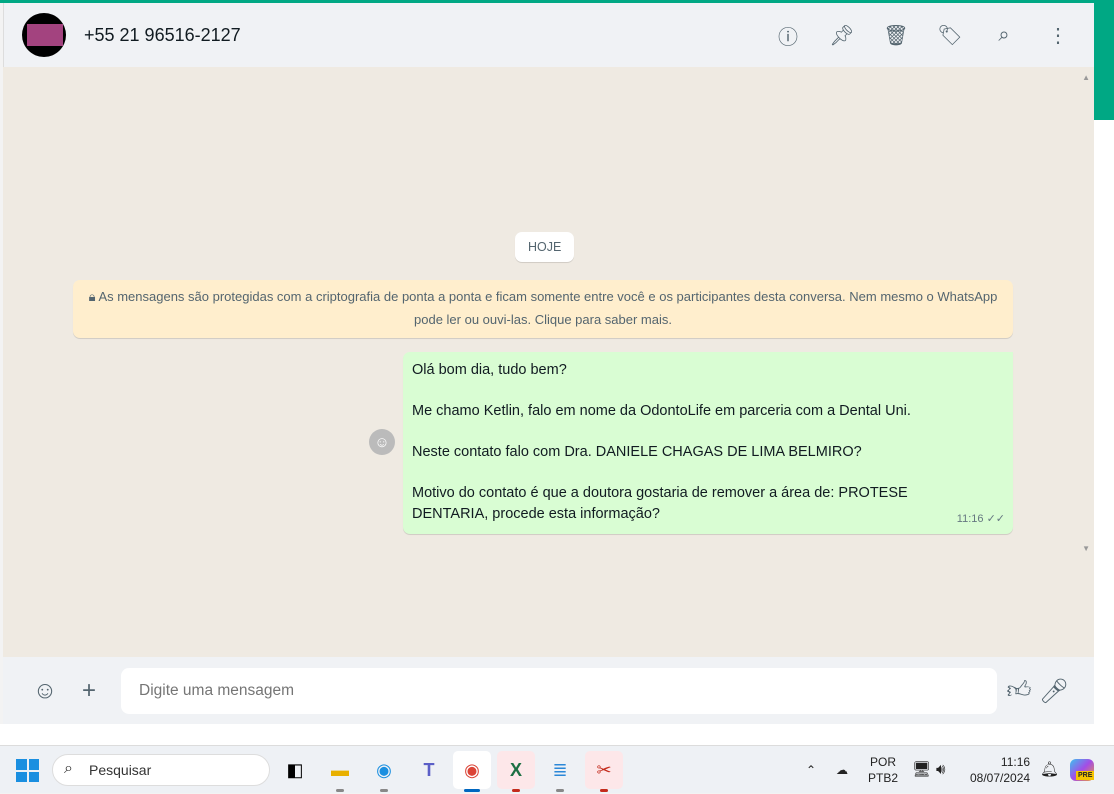 This screenshot has width=1114, height=794. What do you see at coordinates (896, 35) in the screenshot?
I see `delete-icon: 🗑︎` at bounding box center [896, 35].